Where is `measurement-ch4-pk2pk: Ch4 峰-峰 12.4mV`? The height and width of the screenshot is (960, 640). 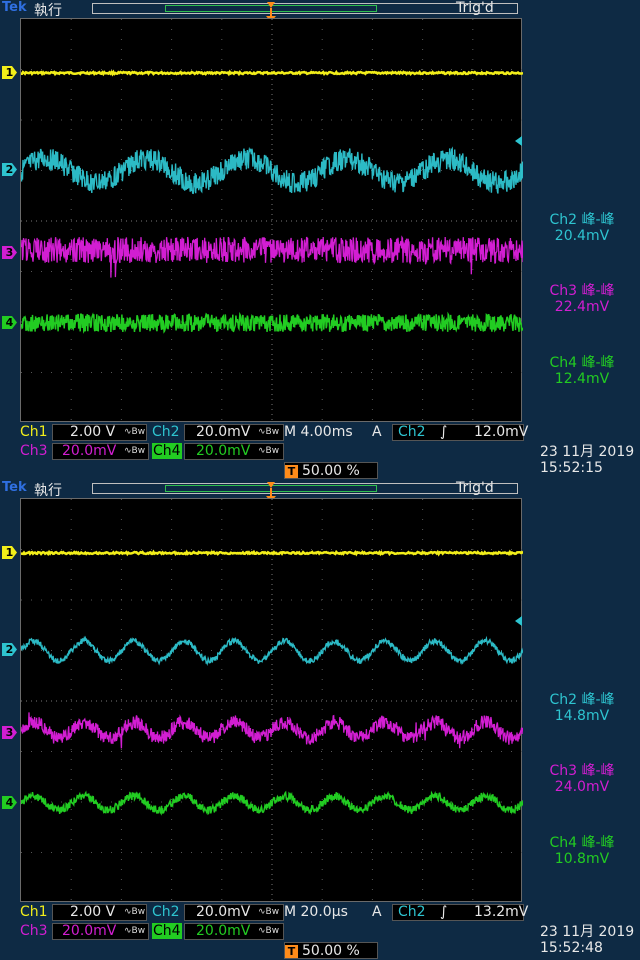
measurement-ch4-pk2pk: Ch4 峰-峰 12.4mV is located at coordinates (582, 371).